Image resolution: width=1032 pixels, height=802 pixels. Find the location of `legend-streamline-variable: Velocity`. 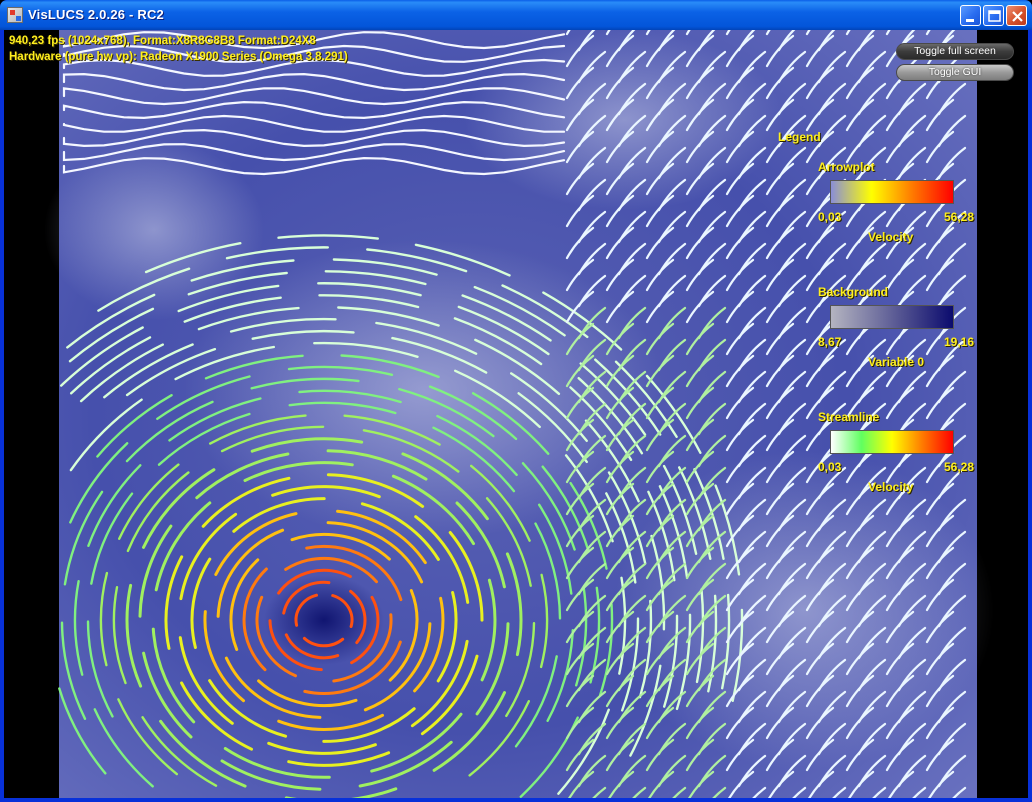

legend-streamline-variable: Velocity is located at coordinates (891, 487).